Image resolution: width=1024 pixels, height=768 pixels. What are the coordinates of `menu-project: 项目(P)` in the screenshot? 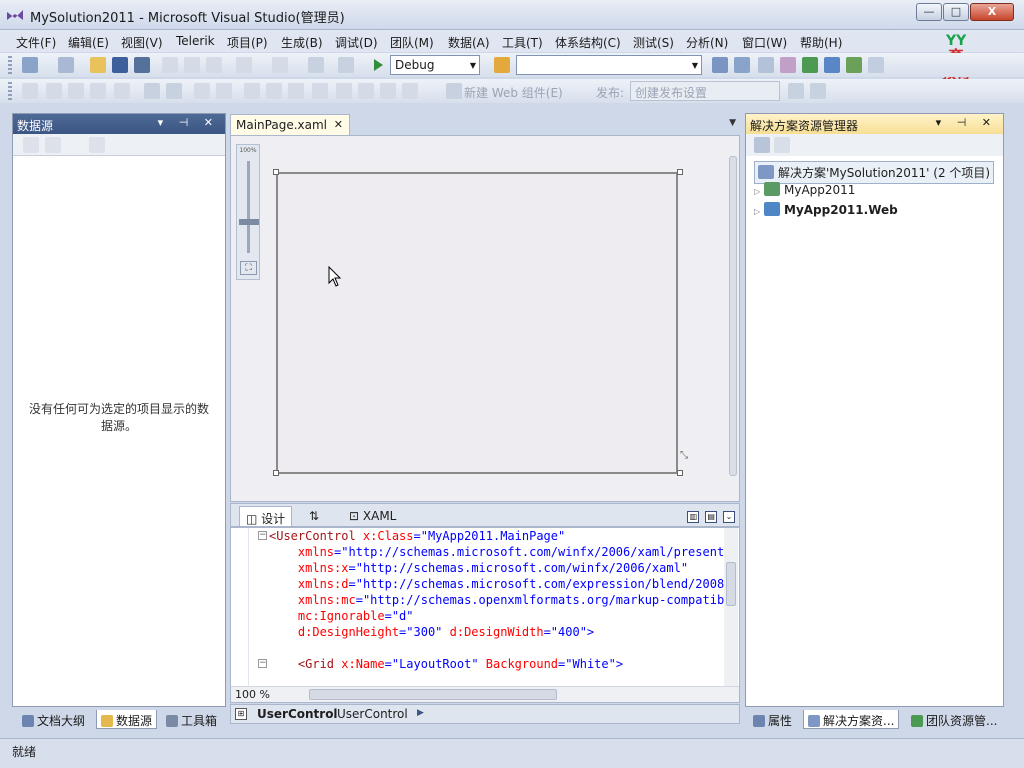 It's located at (247, 42).